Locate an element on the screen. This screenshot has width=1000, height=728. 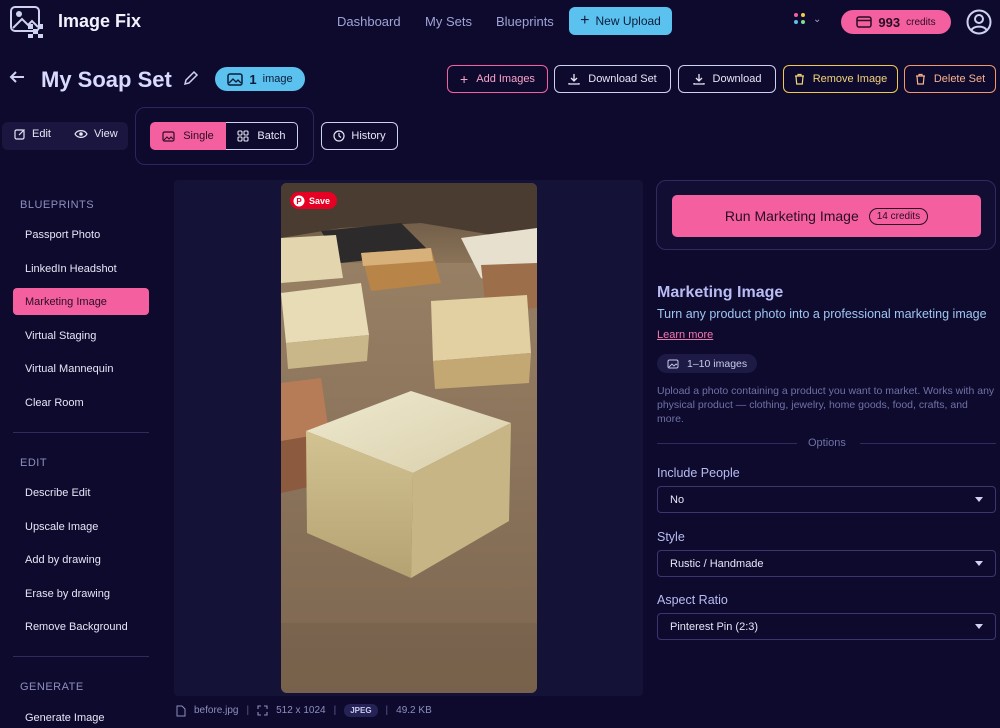
batch-mode-button: Batch is located at coordinates (262, 136).